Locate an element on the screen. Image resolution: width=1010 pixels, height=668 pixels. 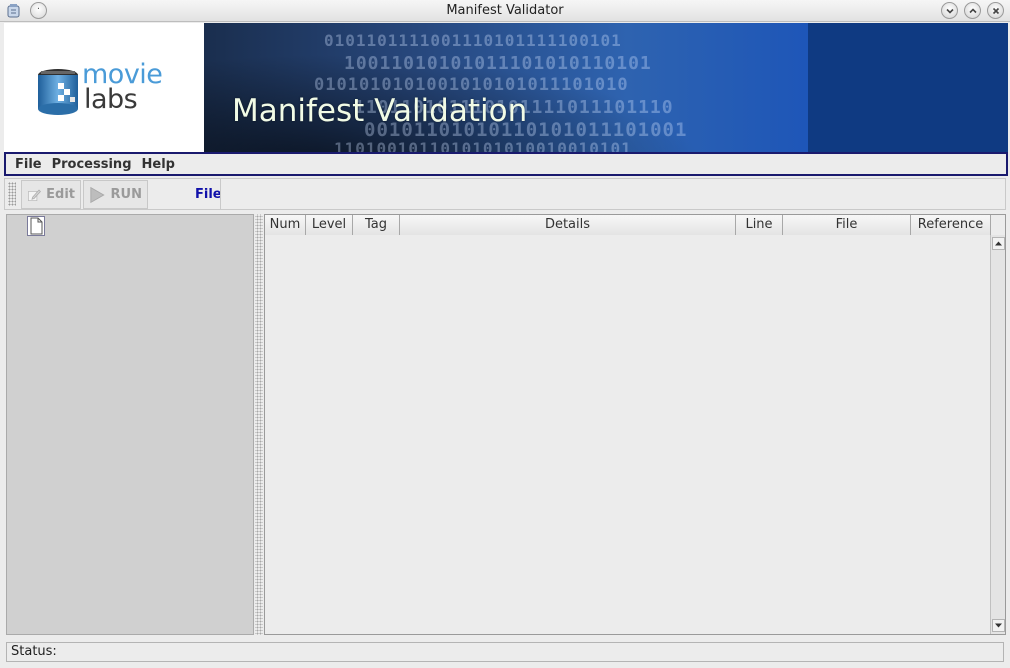
status-bar: Status: is located at coordinates (505, 652).